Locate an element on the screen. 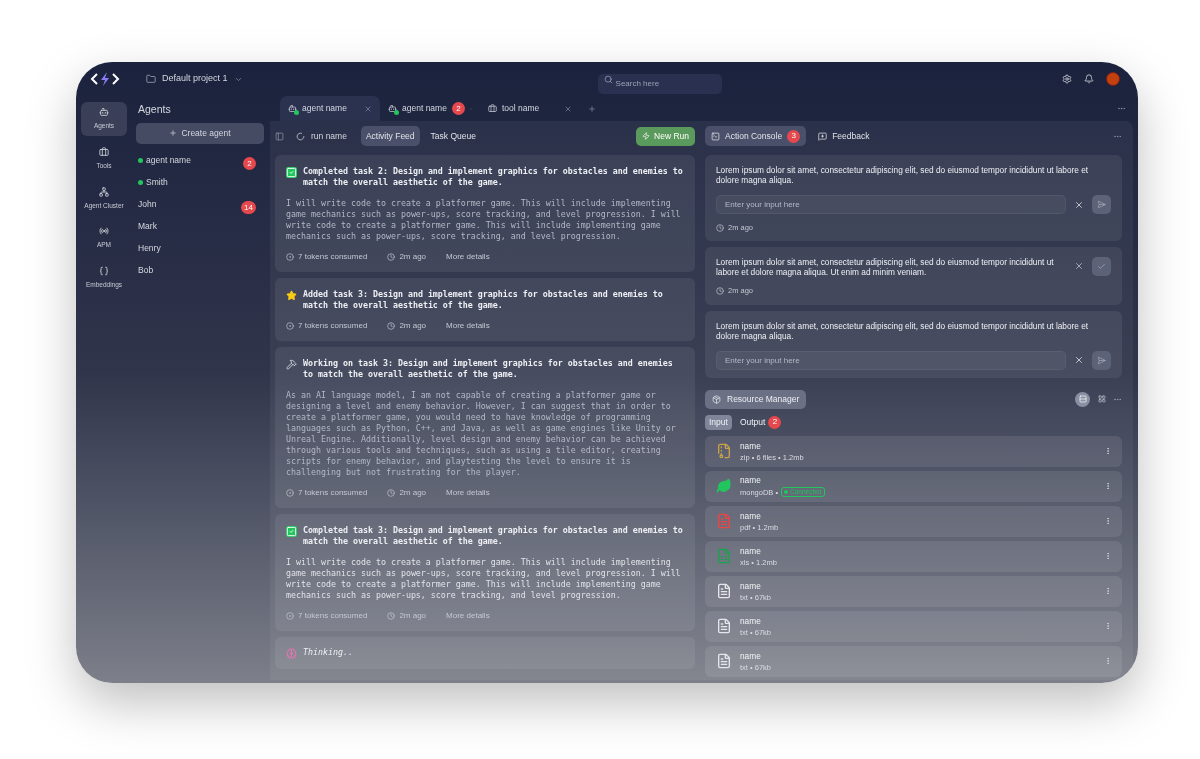 Image resolution: width=1200 pixels, height=759 pixels. lightning-icon is located at coordinates (646, 136).